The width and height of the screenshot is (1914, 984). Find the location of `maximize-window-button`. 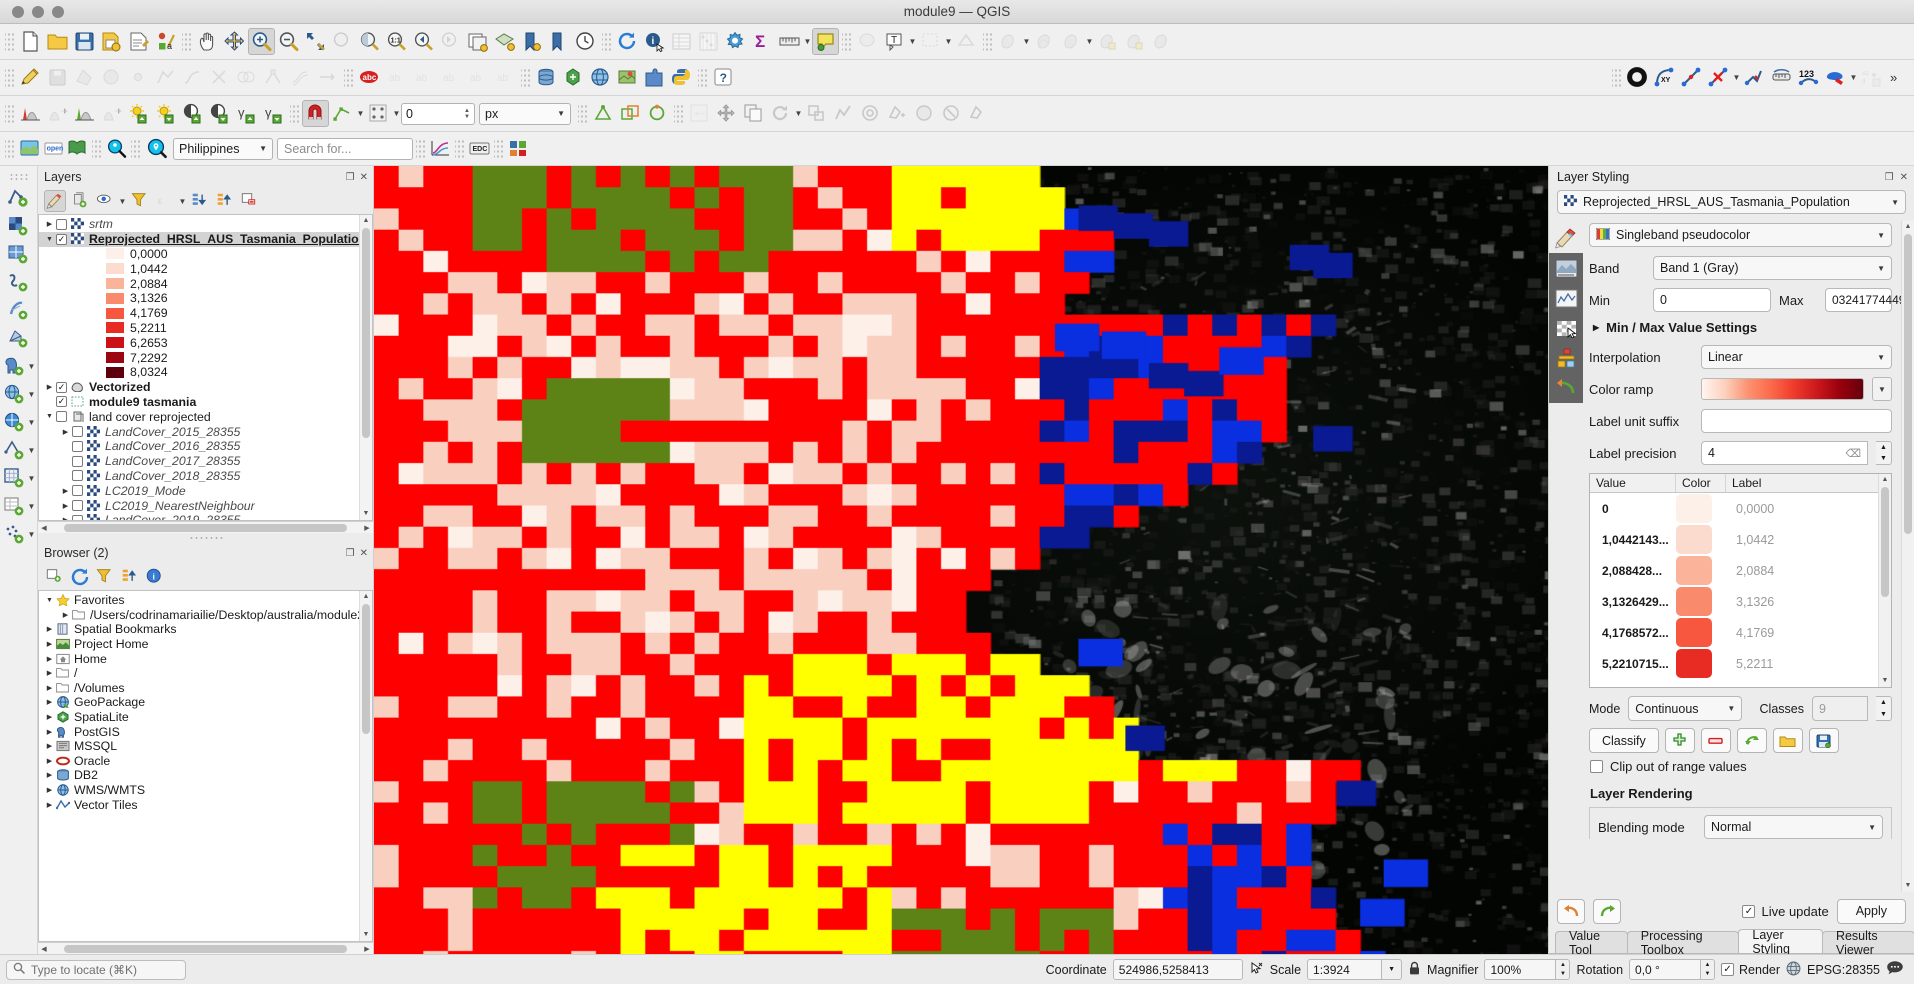

maximize-window-button is located at coordinates (58, 11).